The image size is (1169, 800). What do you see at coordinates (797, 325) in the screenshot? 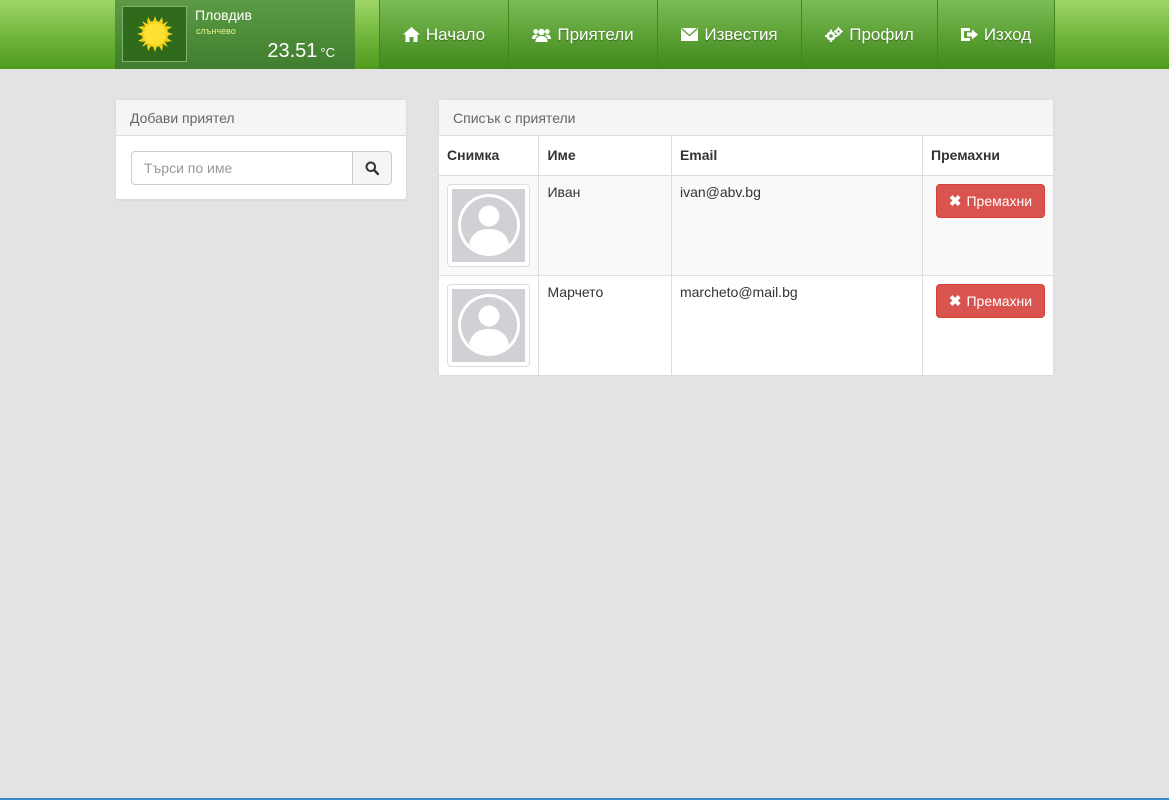
I see `friend-email: marcheto@mail.bg` at bounding box center [797, 325].